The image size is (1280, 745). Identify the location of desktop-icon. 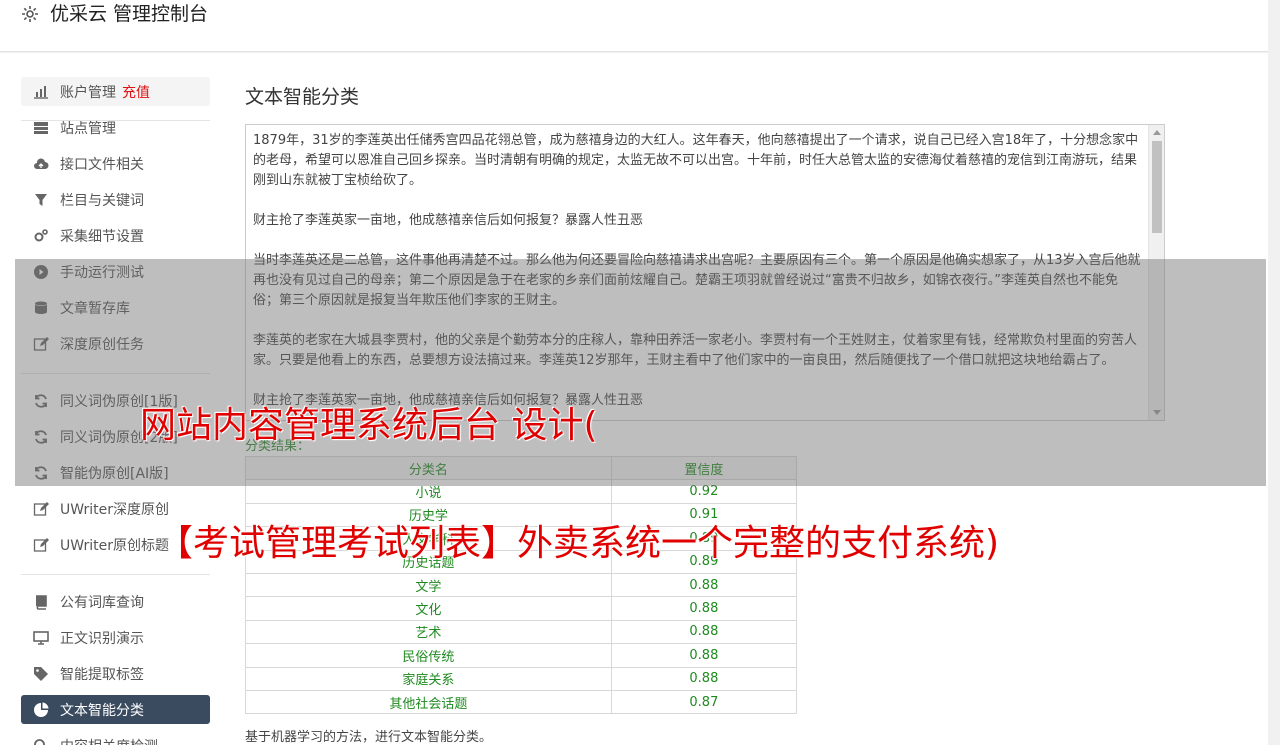
(40, 637).